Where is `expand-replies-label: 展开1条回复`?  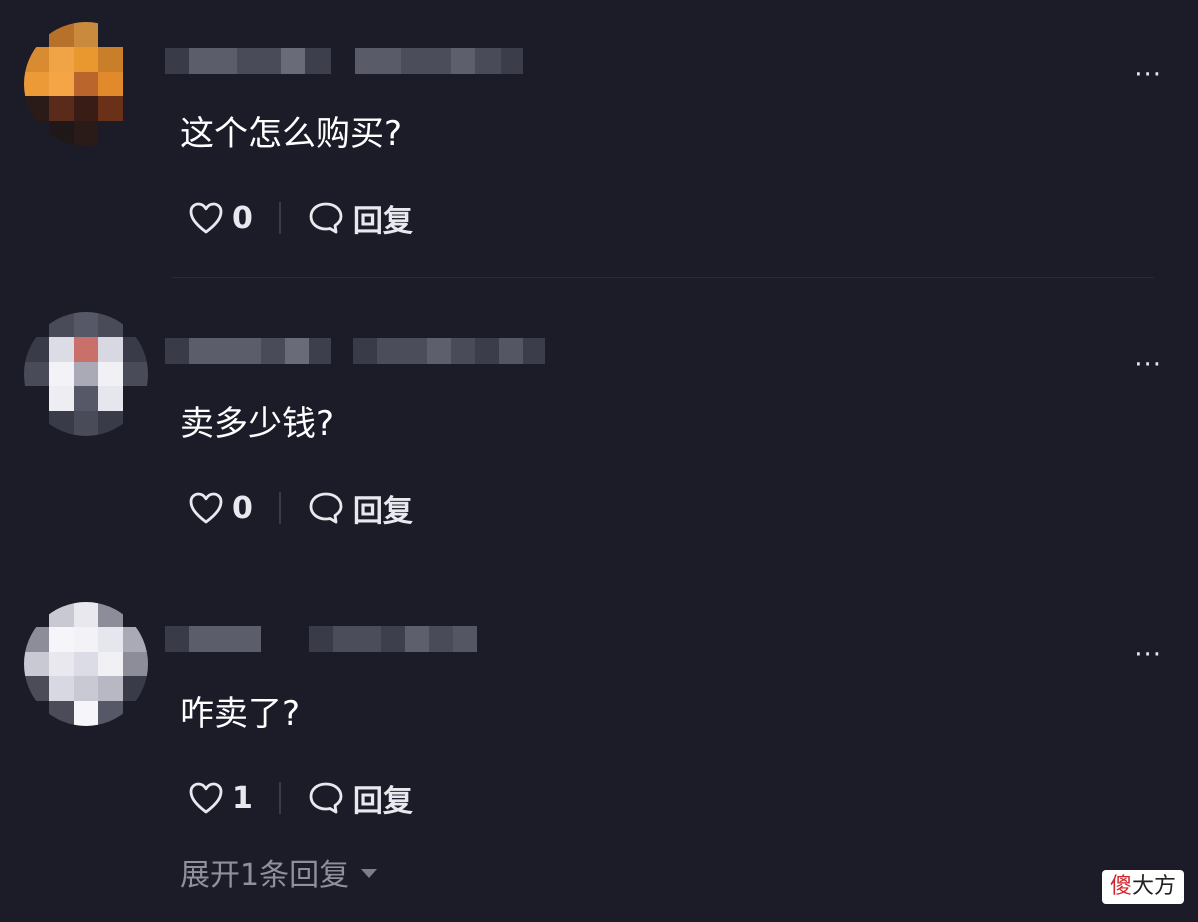 expand-replies-label: 展开1条回复 is located at coordinates (265, 875).